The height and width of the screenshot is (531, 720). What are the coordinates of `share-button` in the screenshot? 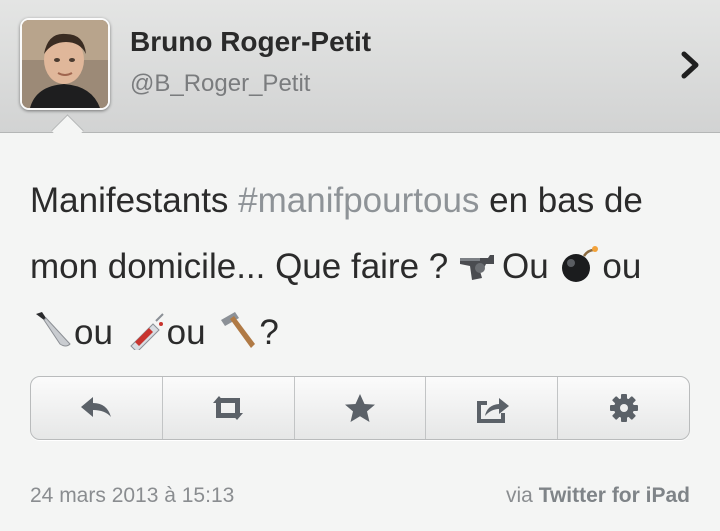 It's located at (492, 408).